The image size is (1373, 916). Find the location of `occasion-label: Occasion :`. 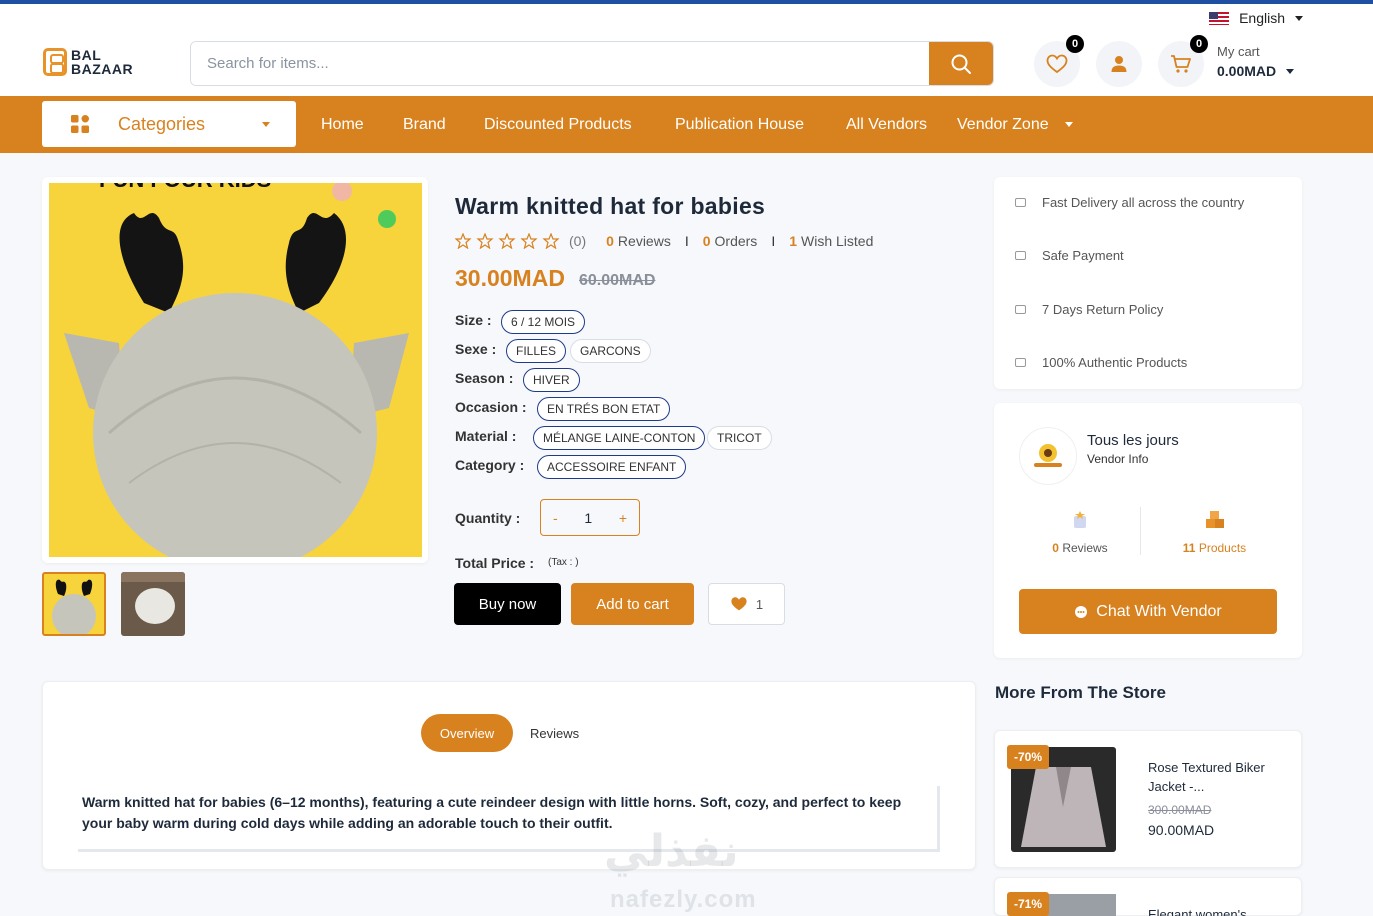

occasion-label: Occasion : is located at coordinates (491, 407).